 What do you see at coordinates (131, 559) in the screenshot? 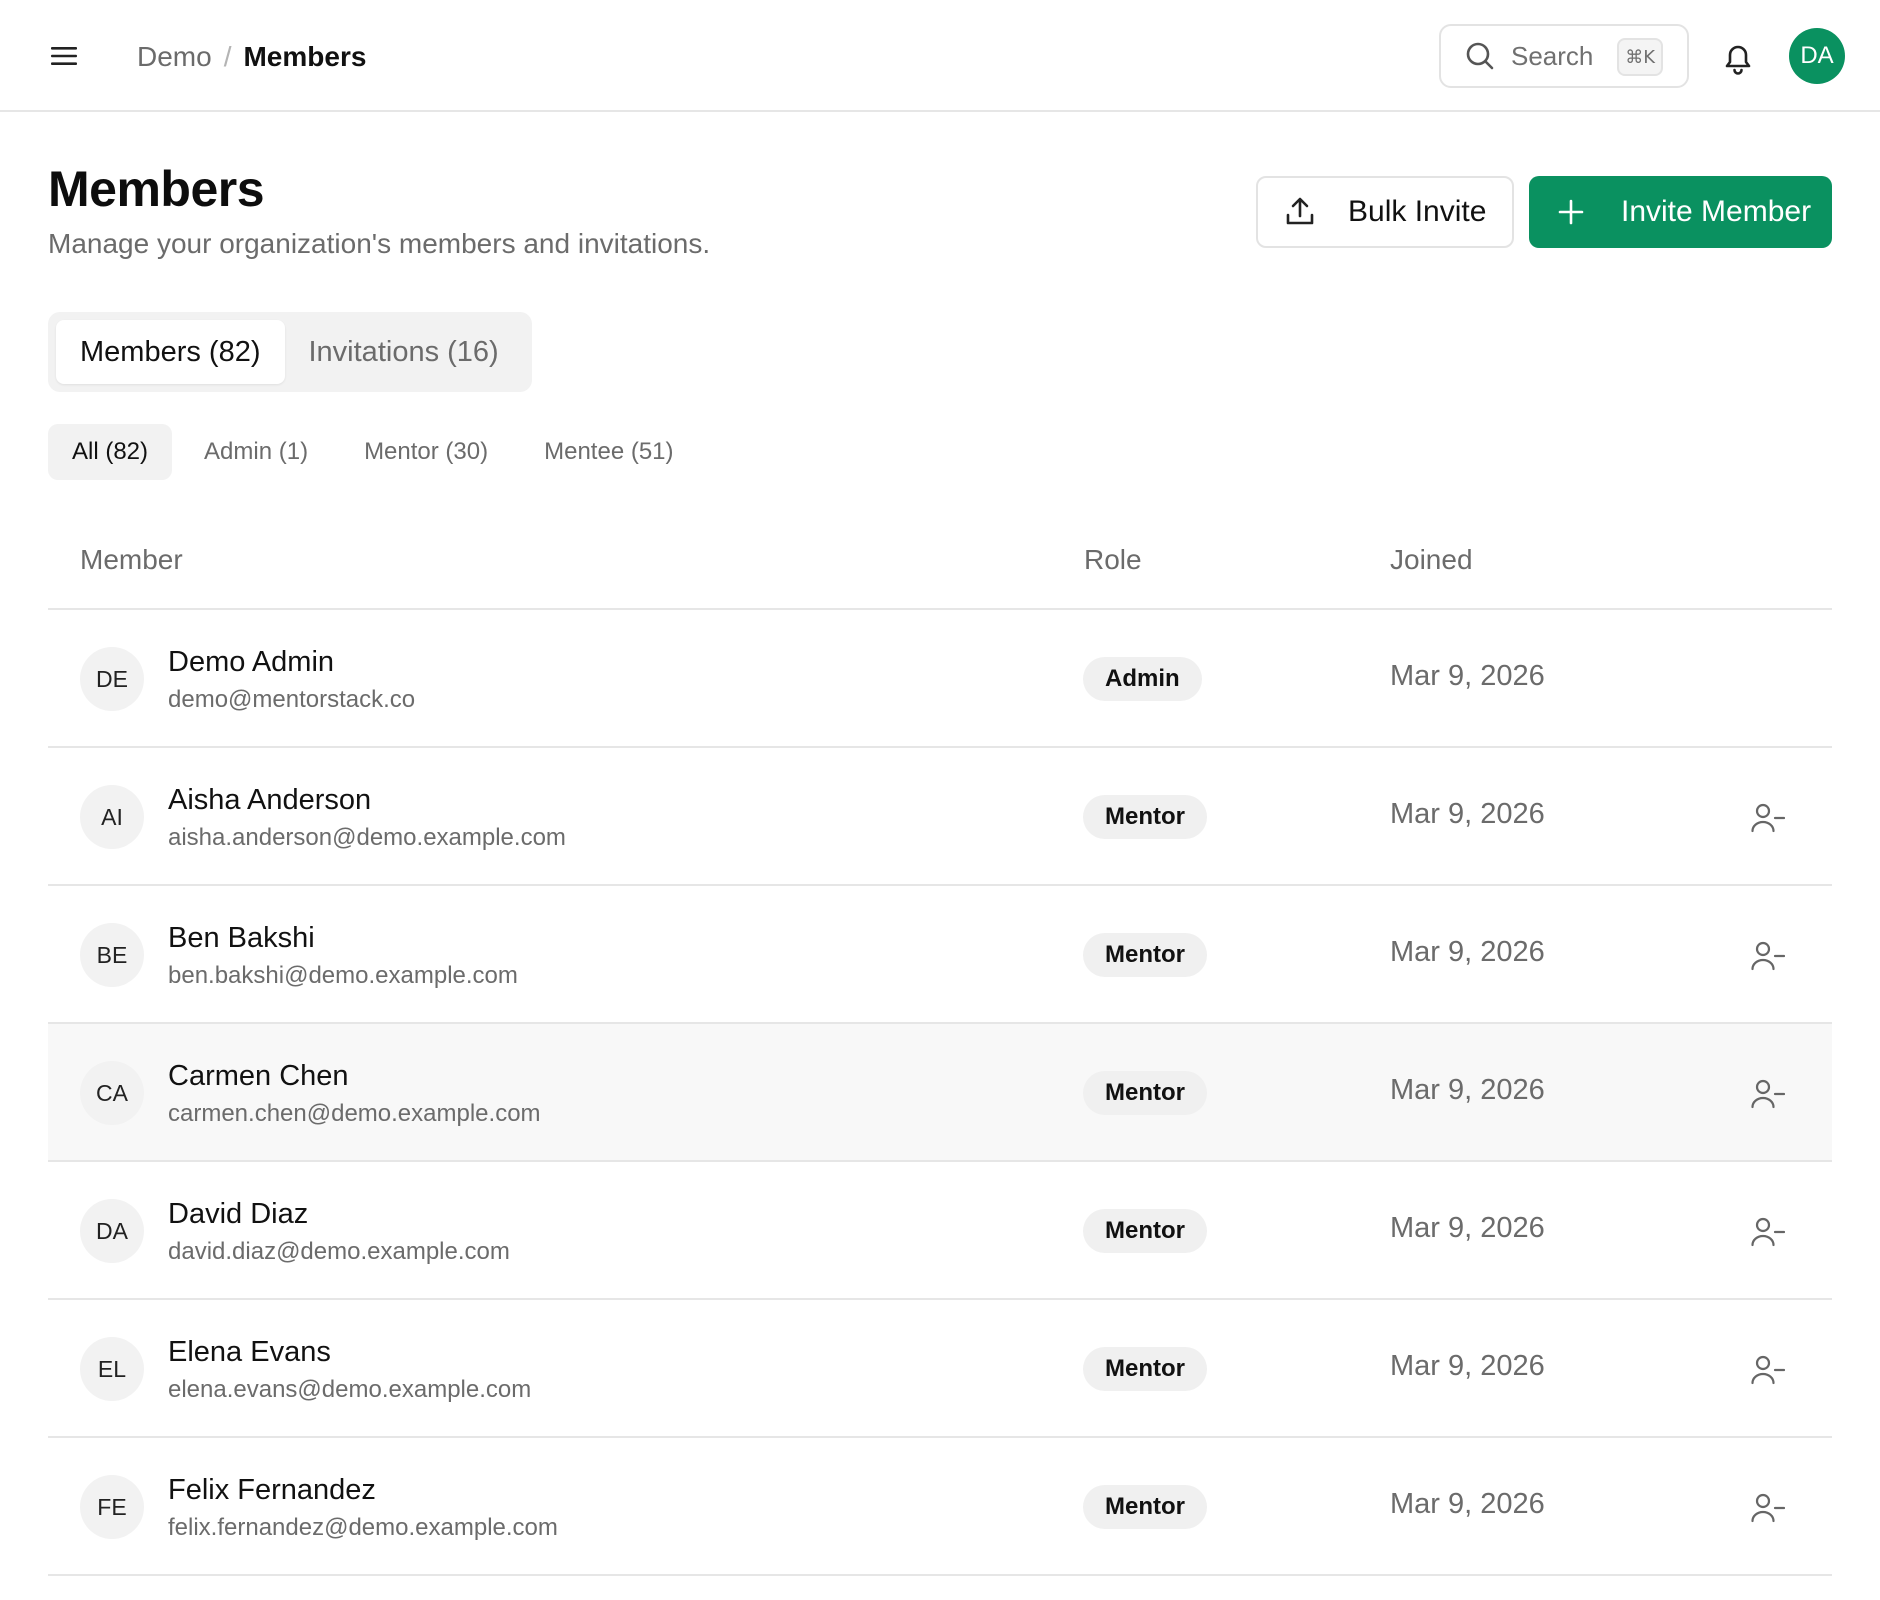
I see `column-header-member: Member` at bounding box center [131, 559].